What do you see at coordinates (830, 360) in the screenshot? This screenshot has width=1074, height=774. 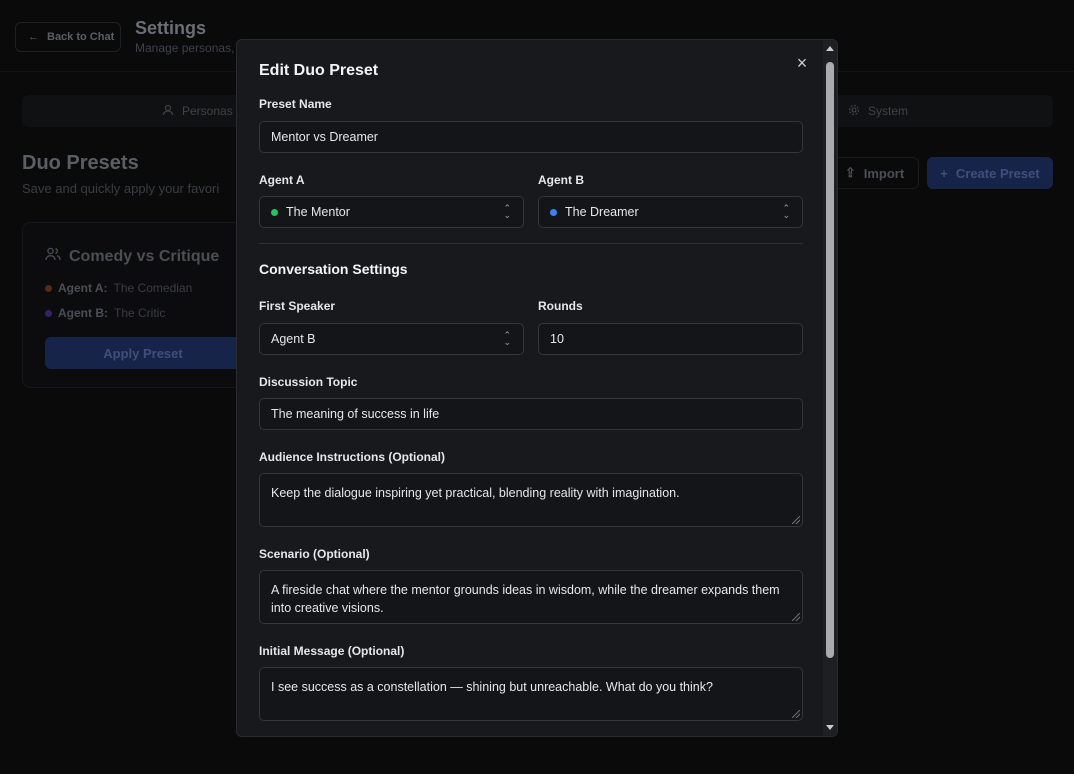 I see `scroll-thumb` at bounding box center [830, 360].